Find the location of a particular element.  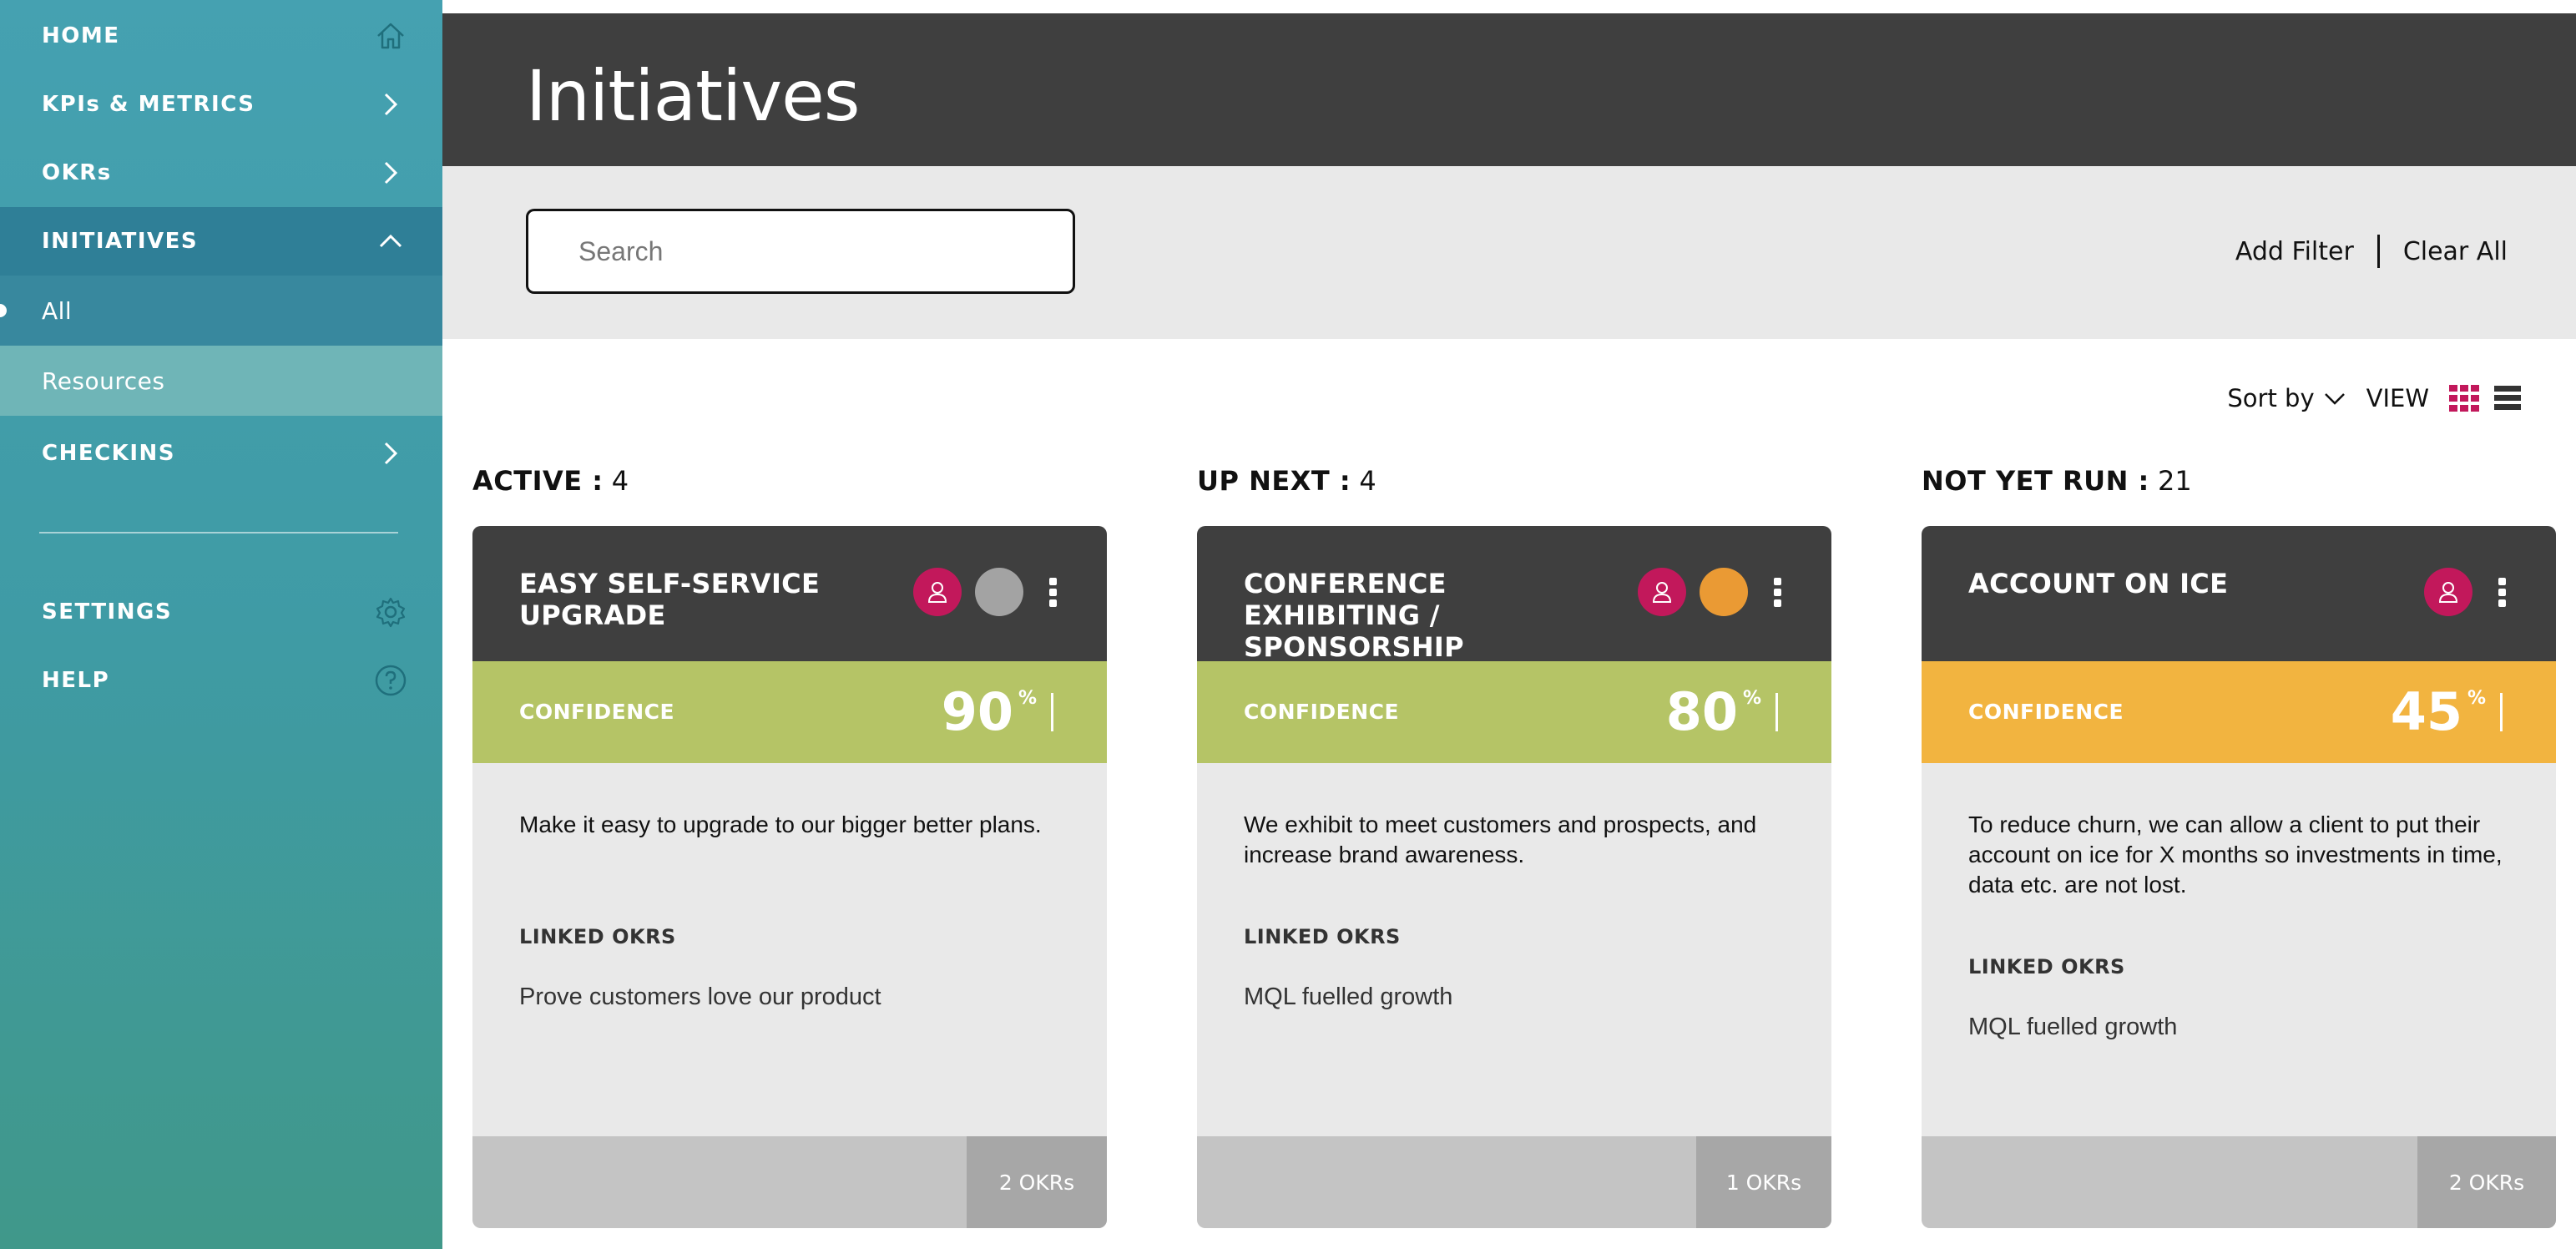

selected-indicator is located at coordinates (3, 310).